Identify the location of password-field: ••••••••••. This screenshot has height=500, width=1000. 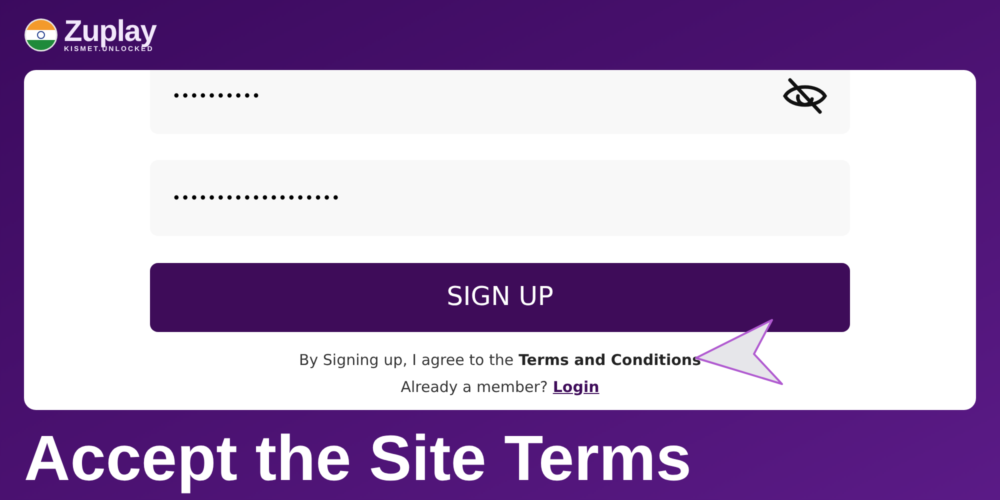
(500, 102).